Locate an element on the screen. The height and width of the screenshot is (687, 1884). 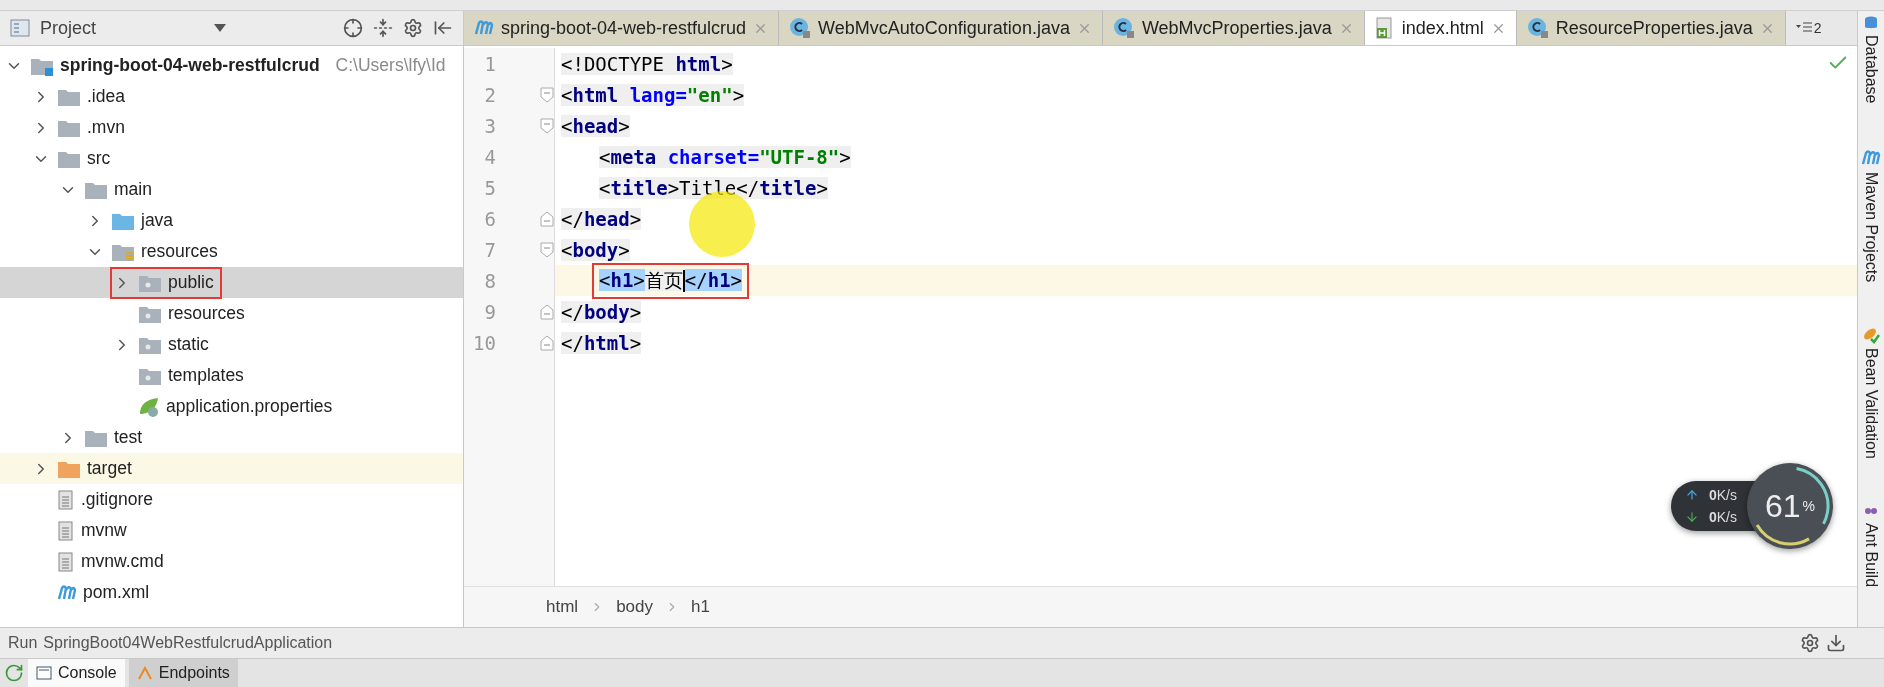
endpoints-icon is located at coordinates (144, 673).